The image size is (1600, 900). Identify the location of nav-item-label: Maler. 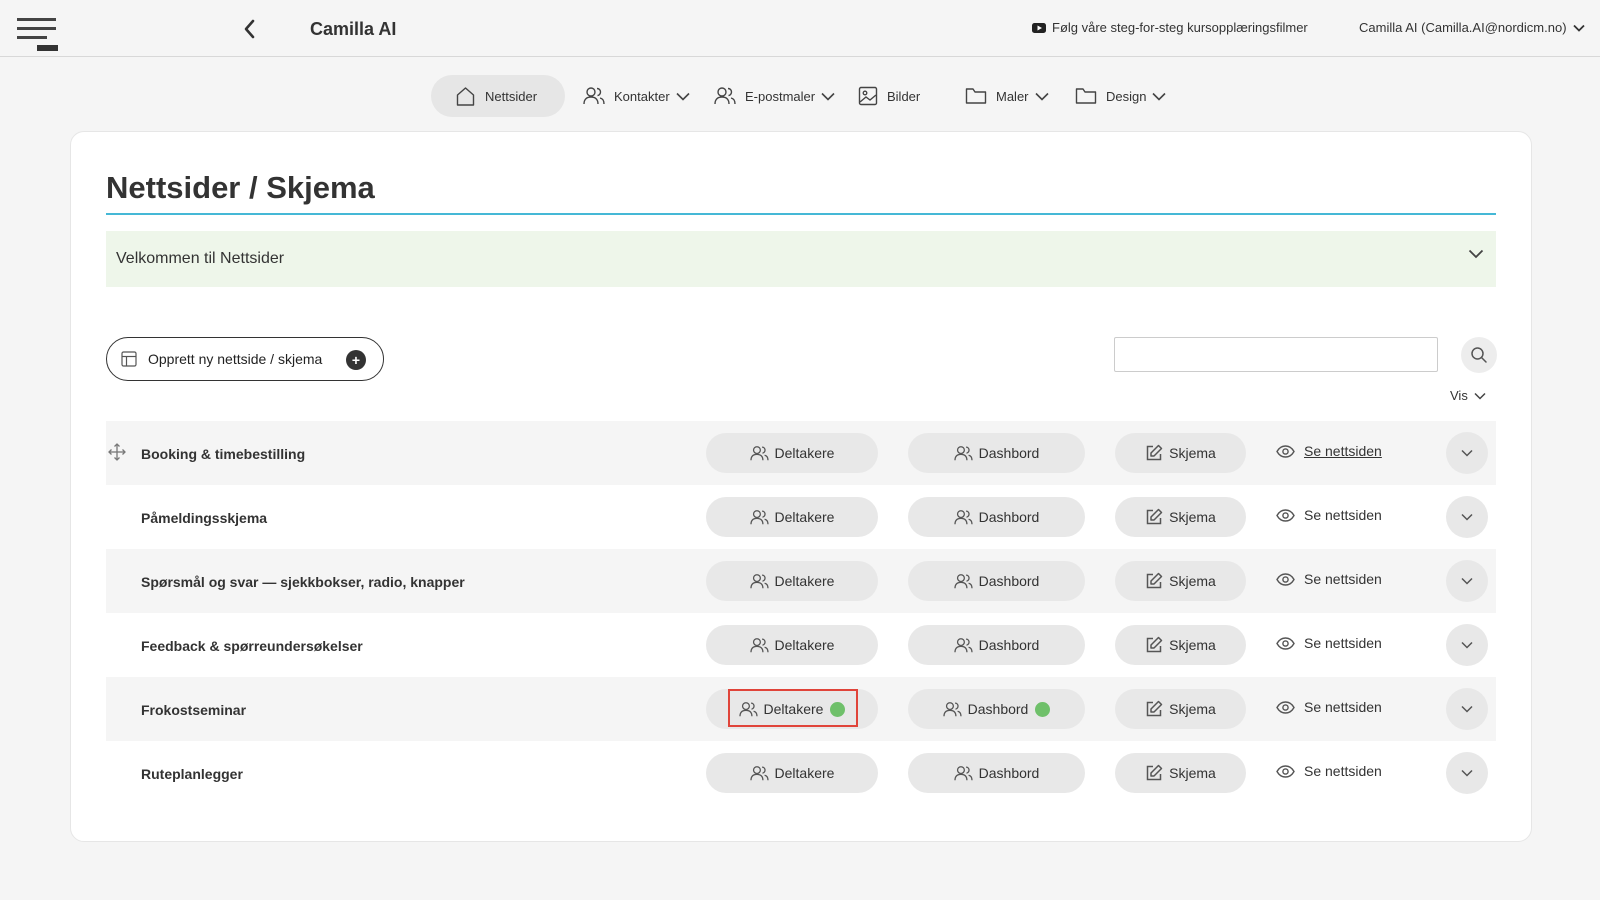
(1012, 96).